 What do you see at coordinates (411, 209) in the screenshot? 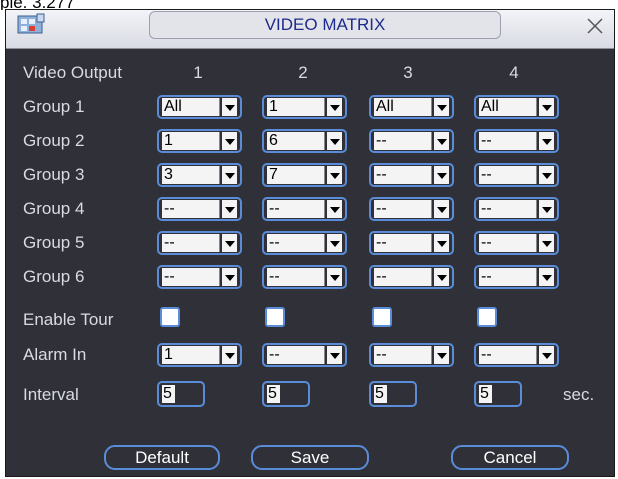
I see `group-4-output-3-select: --` at bounding box center [411, 209].